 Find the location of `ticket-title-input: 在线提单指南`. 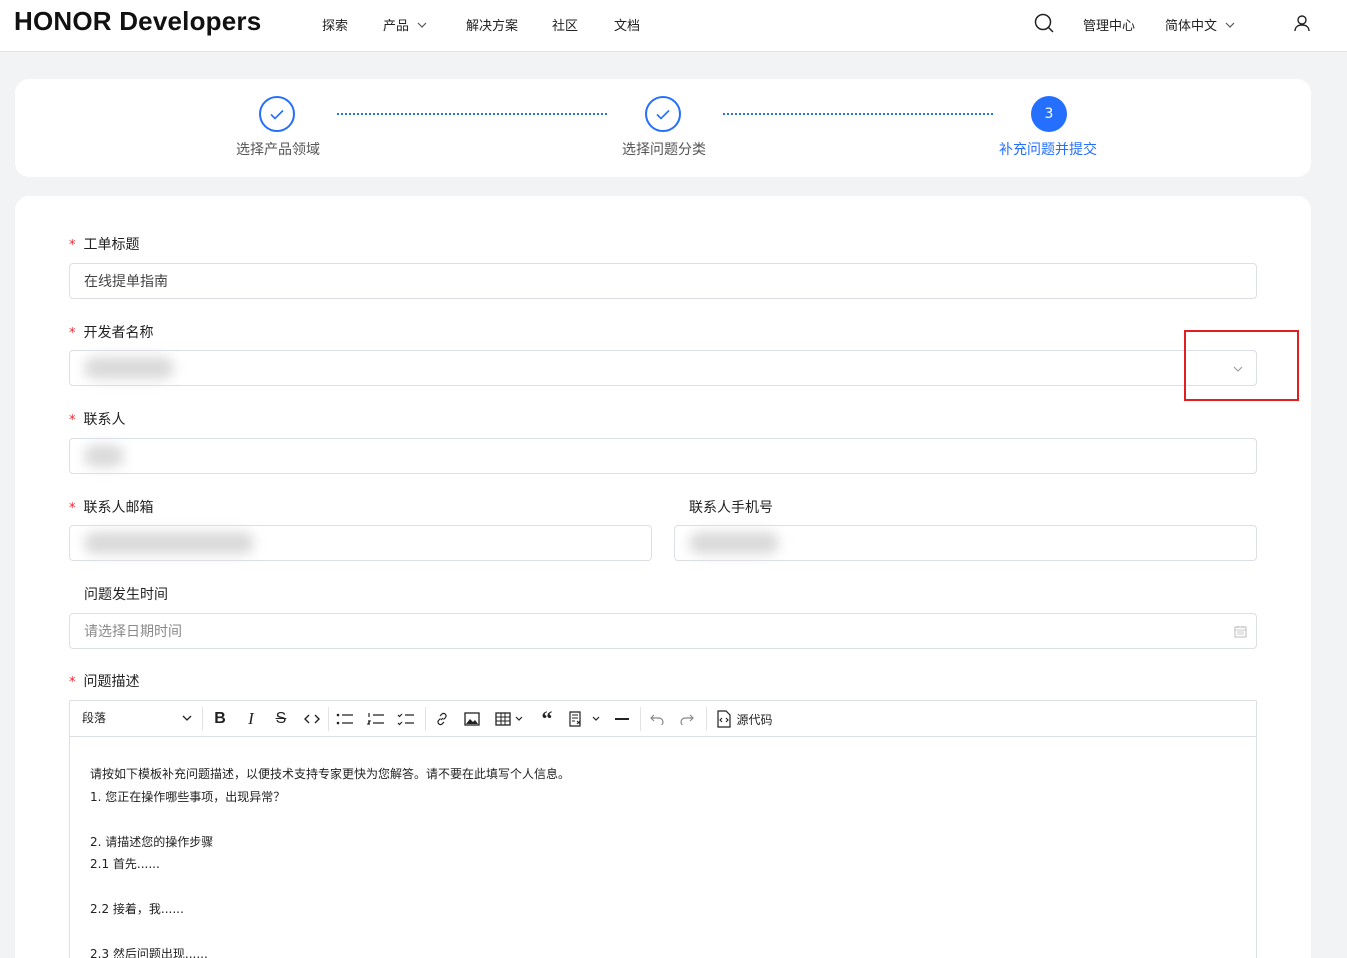

ticket-title-input: 在线提单指南 is located at coordinates (663, 281).